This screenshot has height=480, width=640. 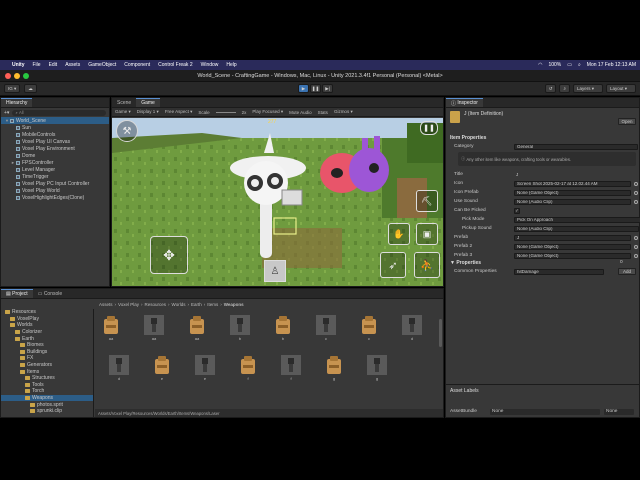 I want to click on asset-item: c, so click(x=369, y=330).